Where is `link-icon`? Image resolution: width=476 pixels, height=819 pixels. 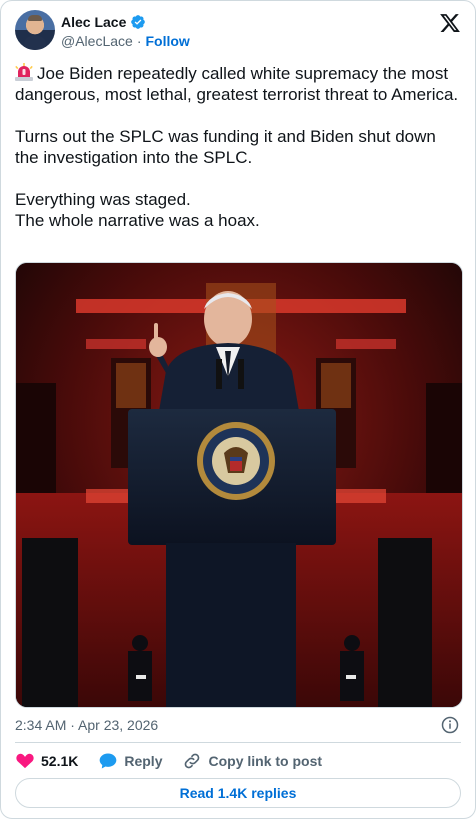 link-icon is located at coordinates (192, 761).